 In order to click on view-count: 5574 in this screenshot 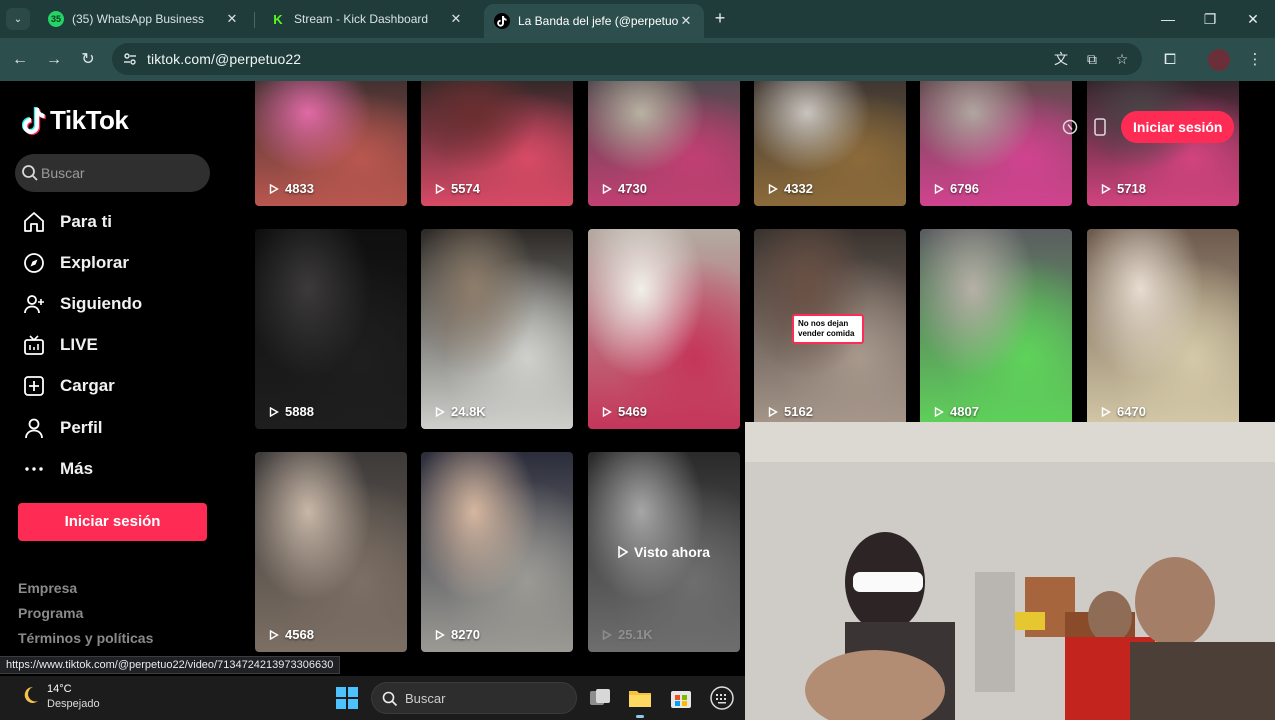, I will do `click(457, 188)`.